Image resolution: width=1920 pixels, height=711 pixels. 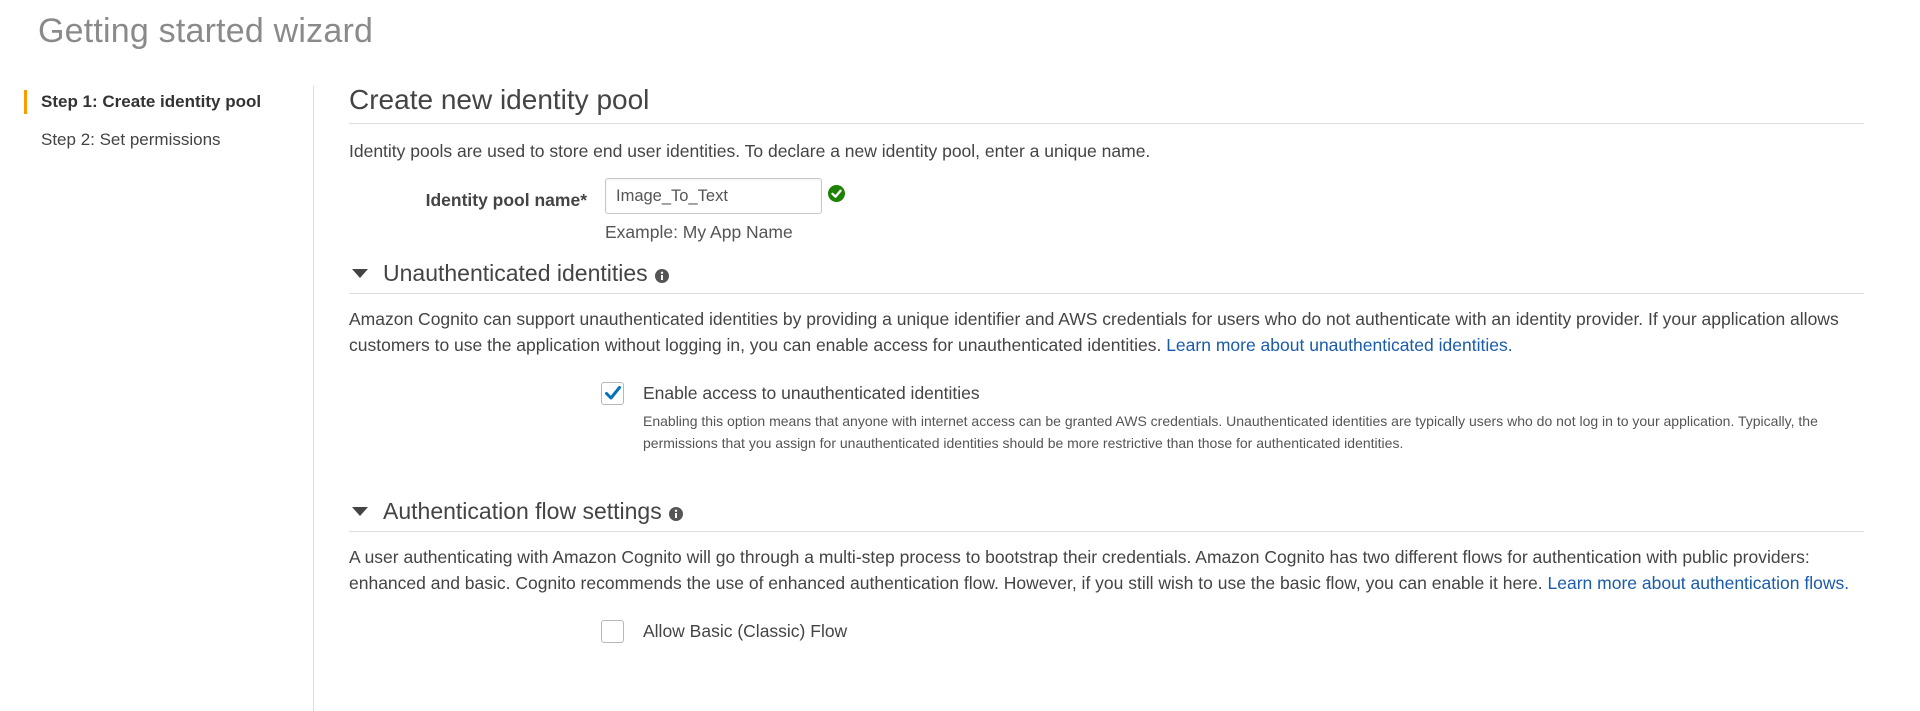 What do you see at coordinates (612, 631) in the screenshot?
I see `allow-basic-flow-checkbox` at bounding box center [612, 631].